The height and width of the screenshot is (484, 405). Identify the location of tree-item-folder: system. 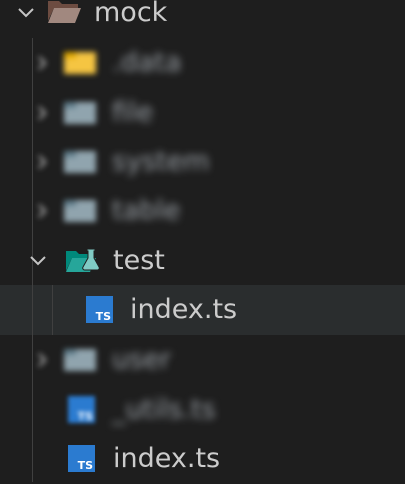
(202, 162).